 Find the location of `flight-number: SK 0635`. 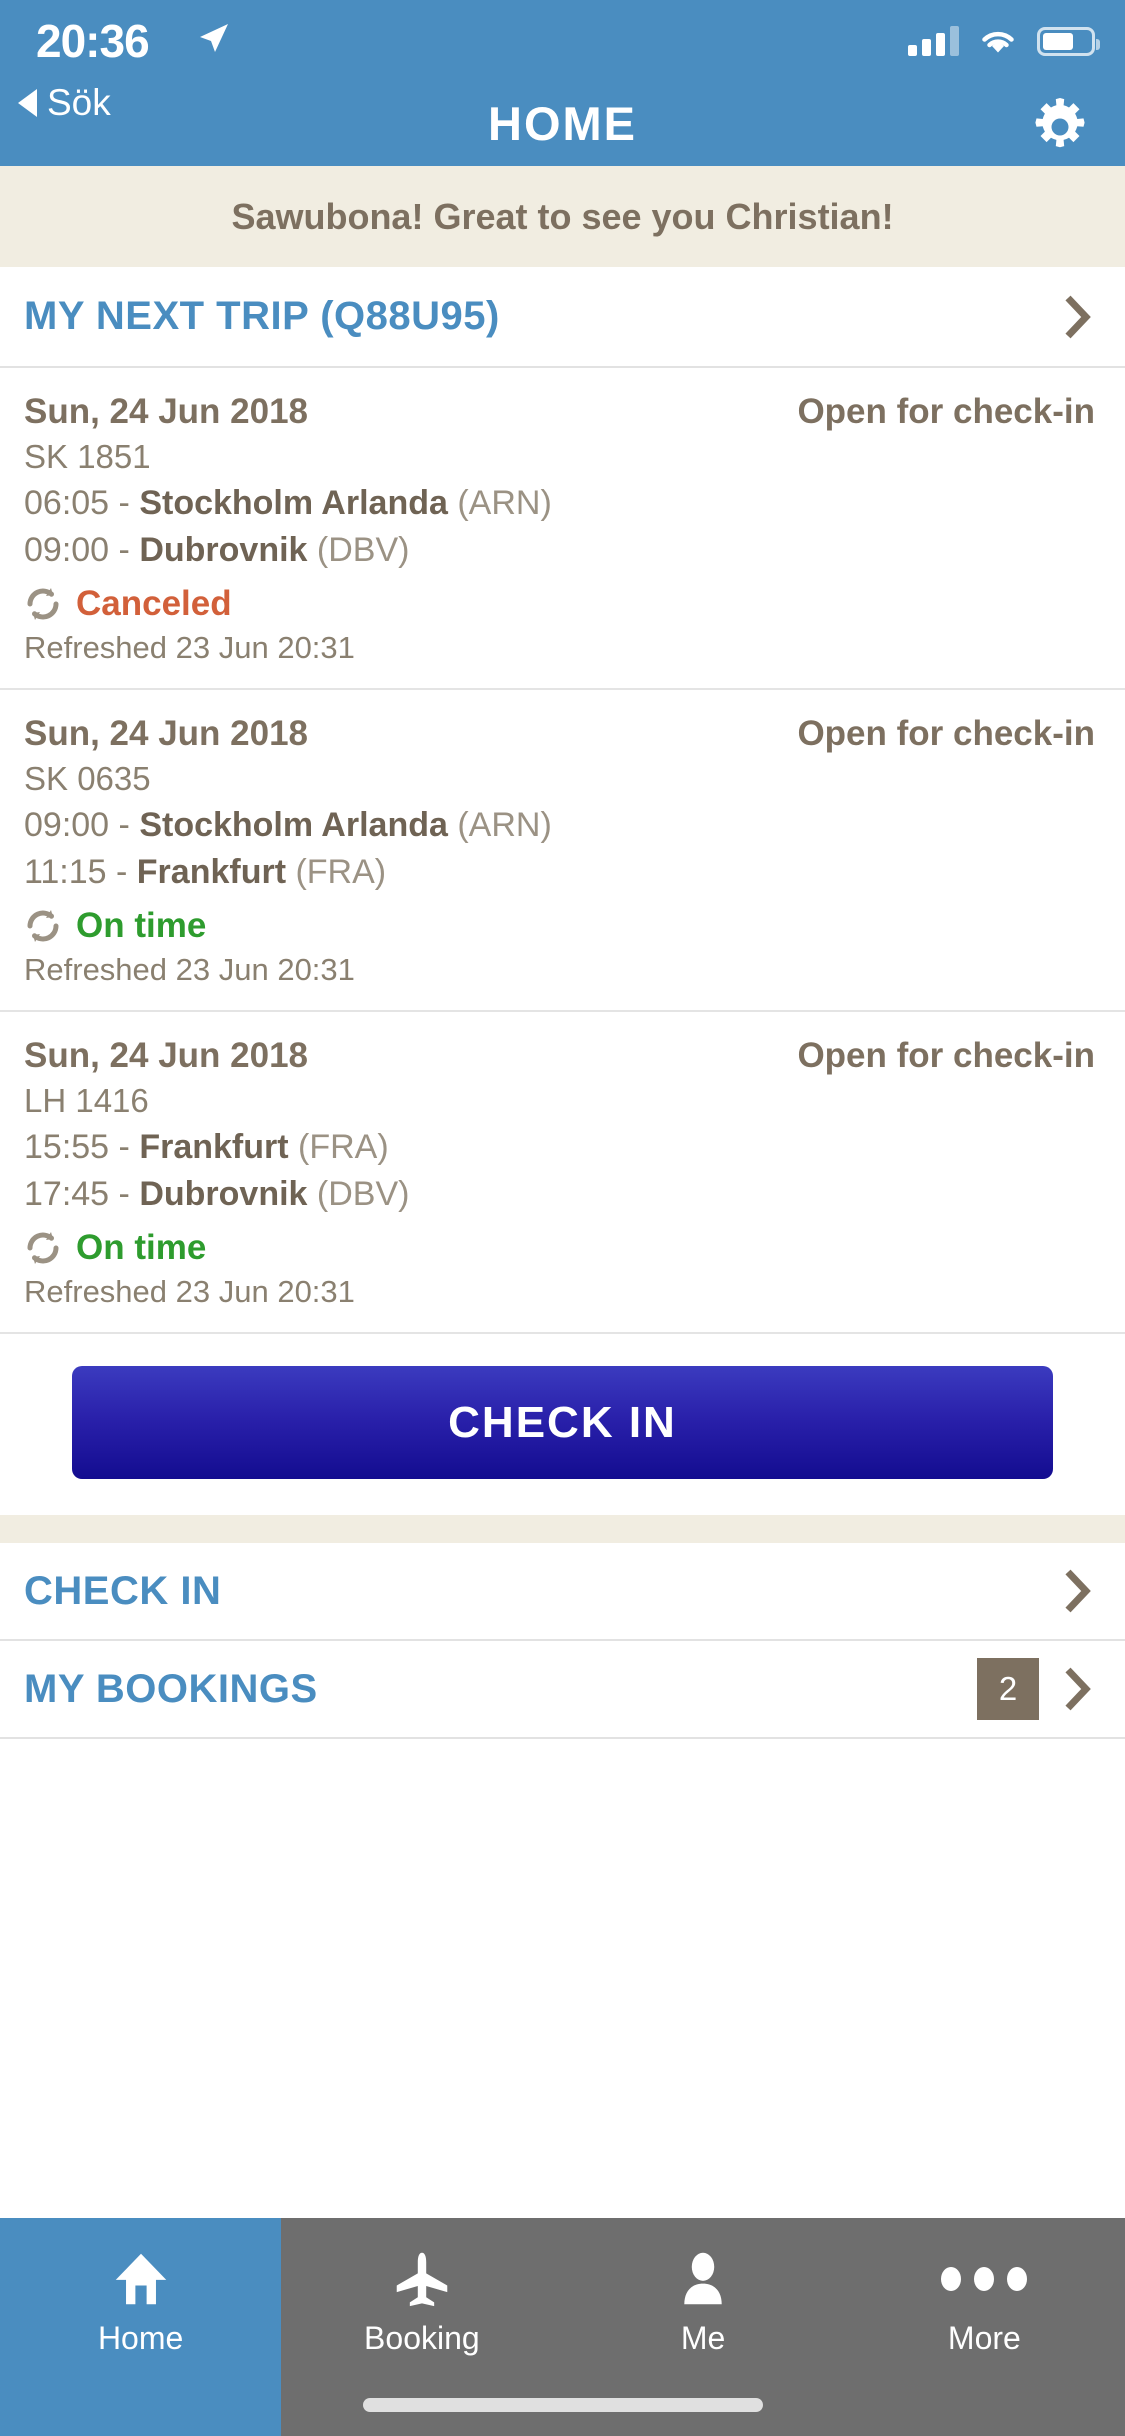

flight-number: SK 0635 is located at coordinates (87, 778).